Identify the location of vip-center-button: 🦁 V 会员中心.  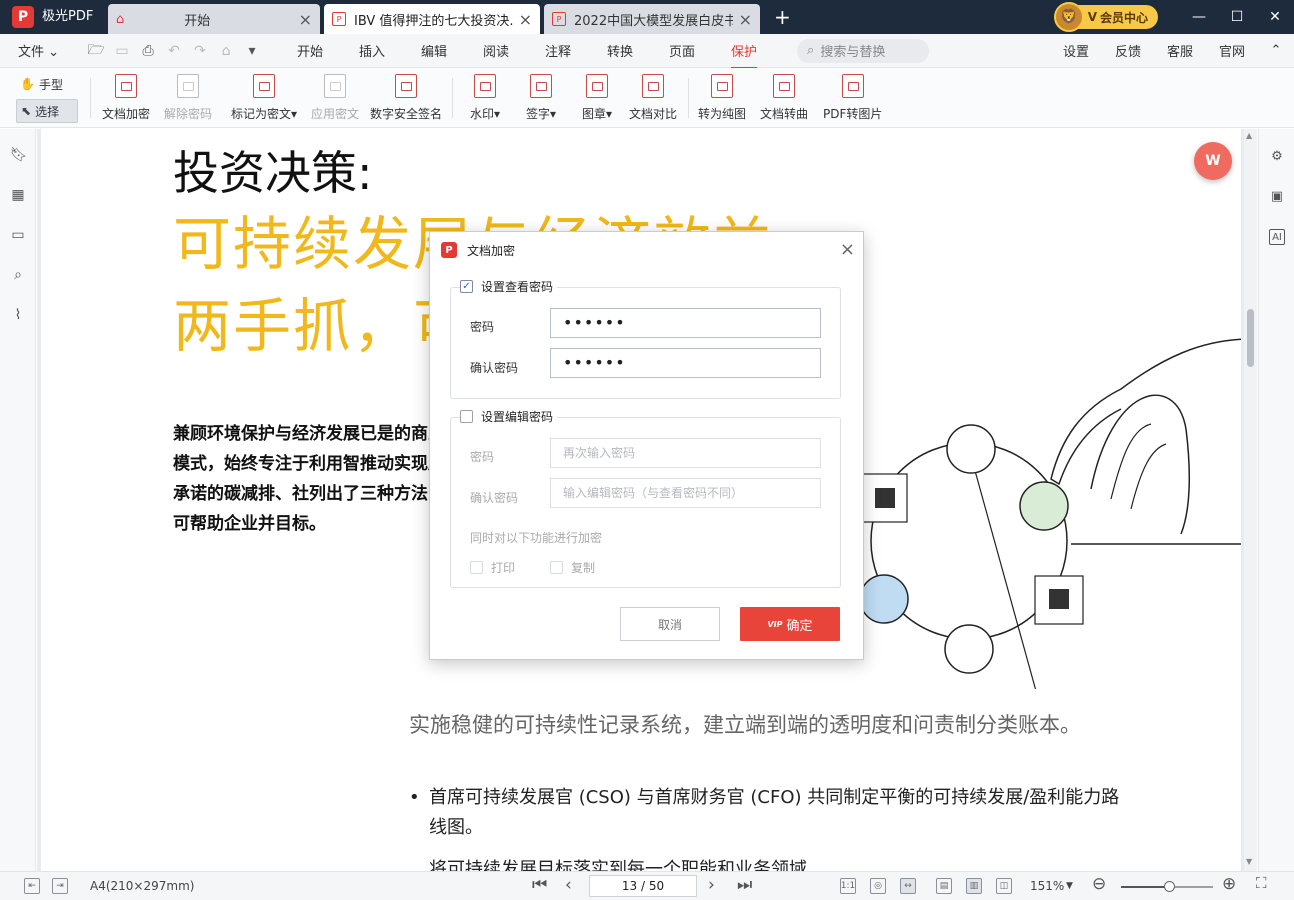
(1105, 17).